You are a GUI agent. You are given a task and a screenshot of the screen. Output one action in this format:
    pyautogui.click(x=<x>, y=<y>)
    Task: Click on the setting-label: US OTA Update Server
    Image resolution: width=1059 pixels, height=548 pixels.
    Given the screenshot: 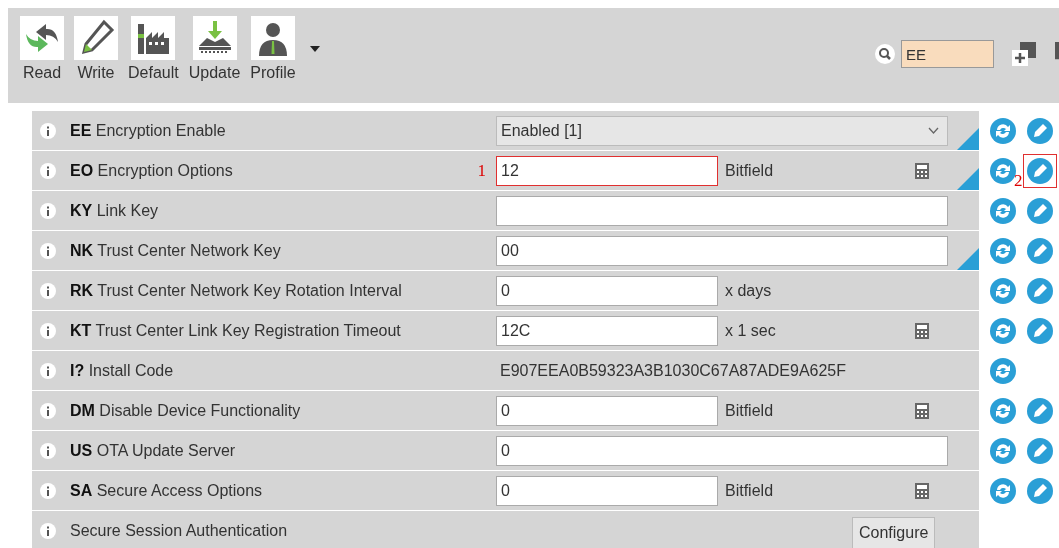 What is the action you would take?
    pyautogui.click(x=153, y=450)
    